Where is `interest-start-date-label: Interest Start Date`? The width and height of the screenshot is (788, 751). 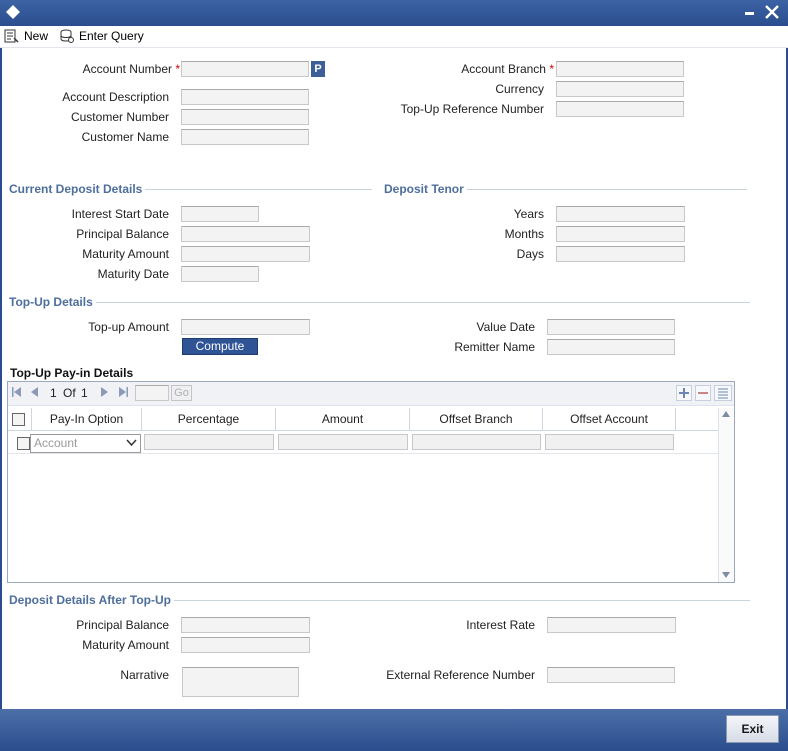
interest-start-date-label: Interest Start Date is located at coordinates (120, 214).